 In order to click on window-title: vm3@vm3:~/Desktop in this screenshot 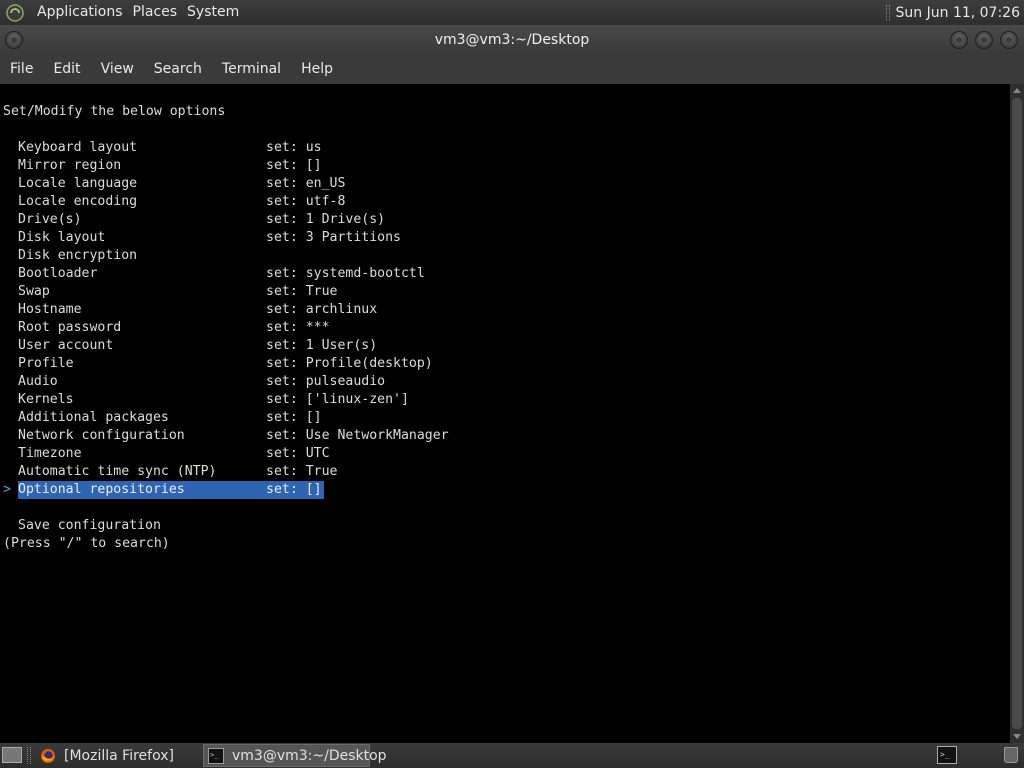, I will do `click(512, 40)`.